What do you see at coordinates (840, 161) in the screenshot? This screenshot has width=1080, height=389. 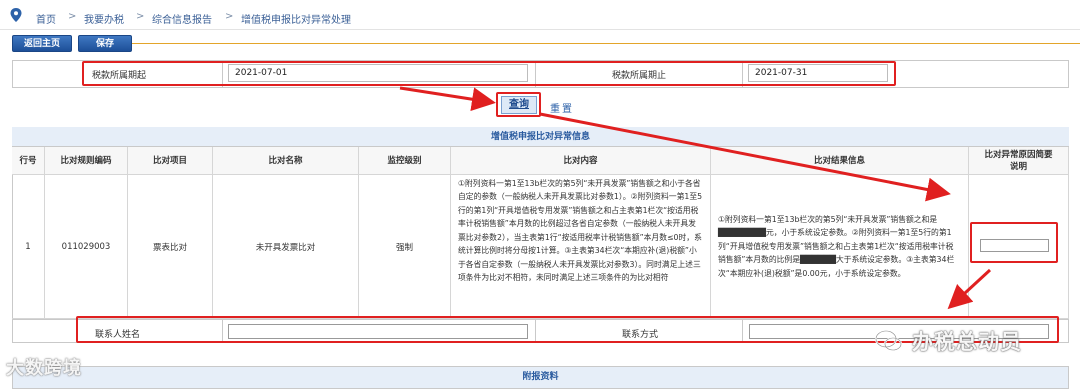 I see `header-result: 比对结果信息` at bounding box center [840, 161].